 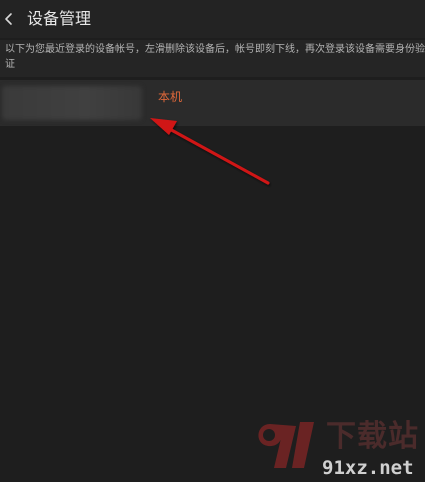 What do you see at coordinates (372, 436) in the screenshot?
I see `watermark-cn: 下载站` at bounding box center [372, 436].